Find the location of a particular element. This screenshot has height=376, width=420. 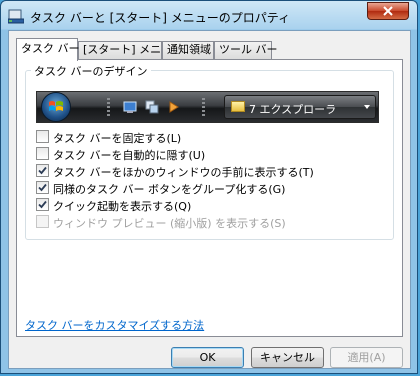

tab-start-menu: [スタート] メニュー is located at coordinates (130, 50).